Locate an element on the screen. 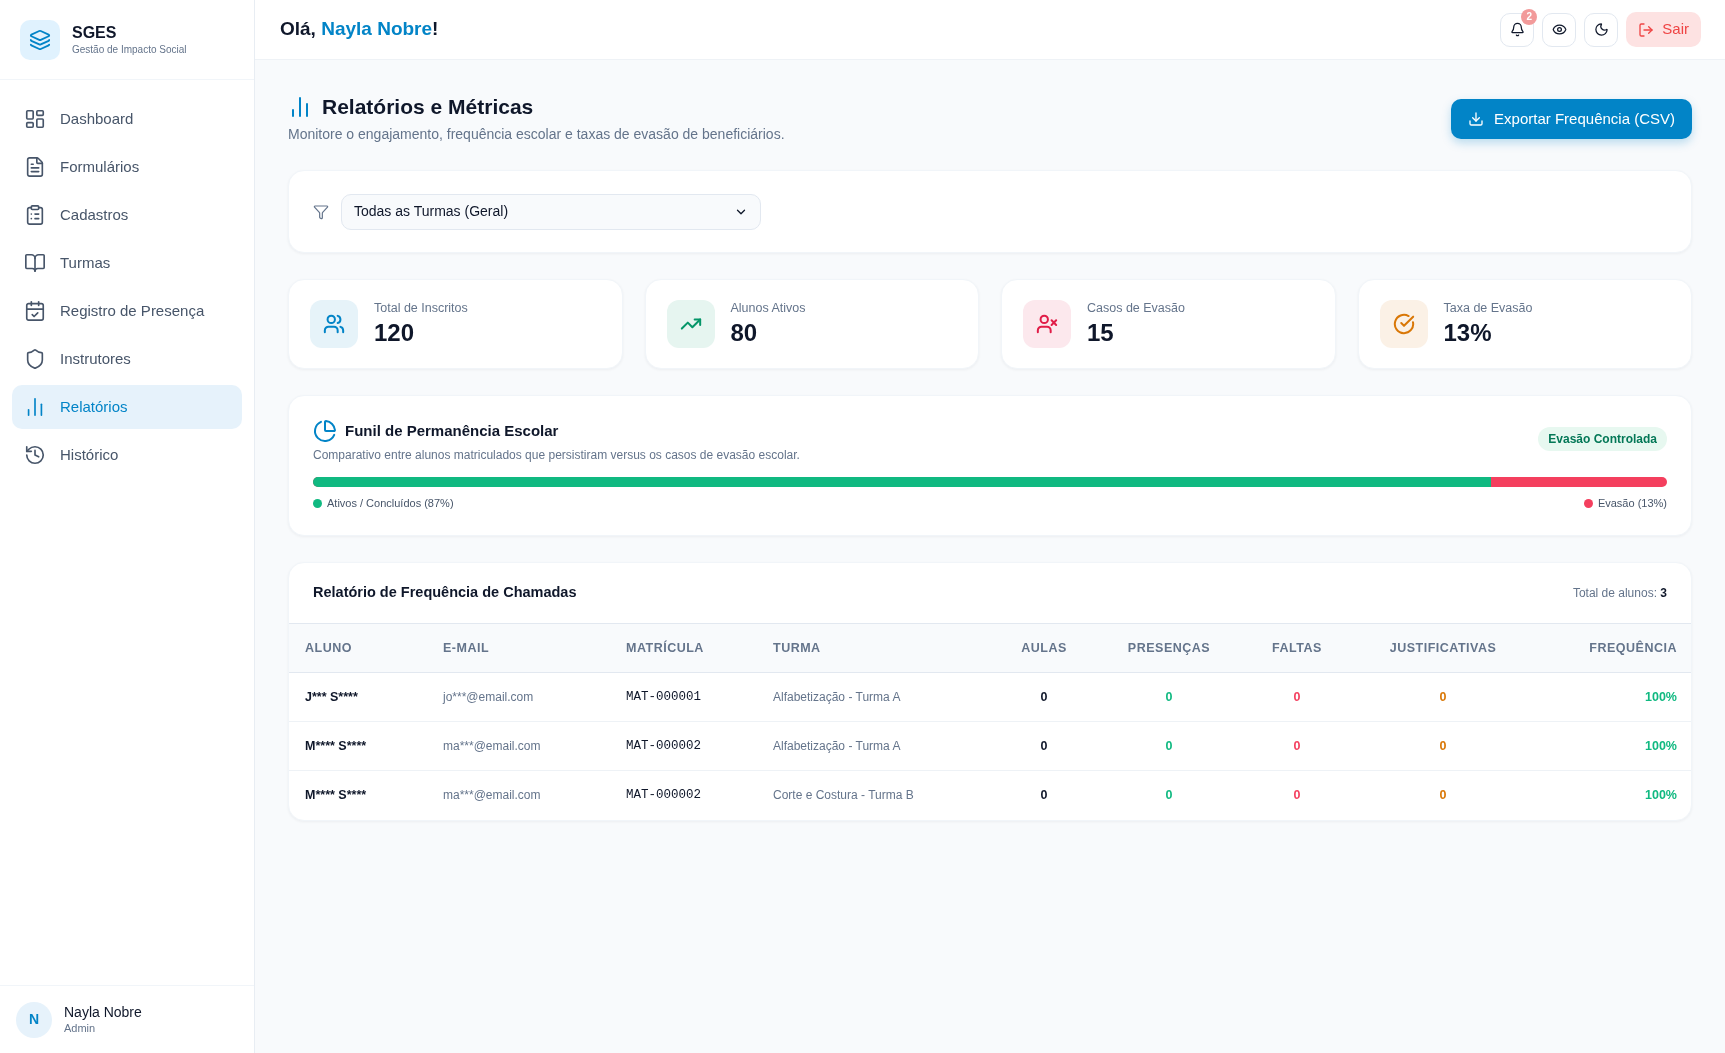  filter-icon is located at coordinates (321, 211).